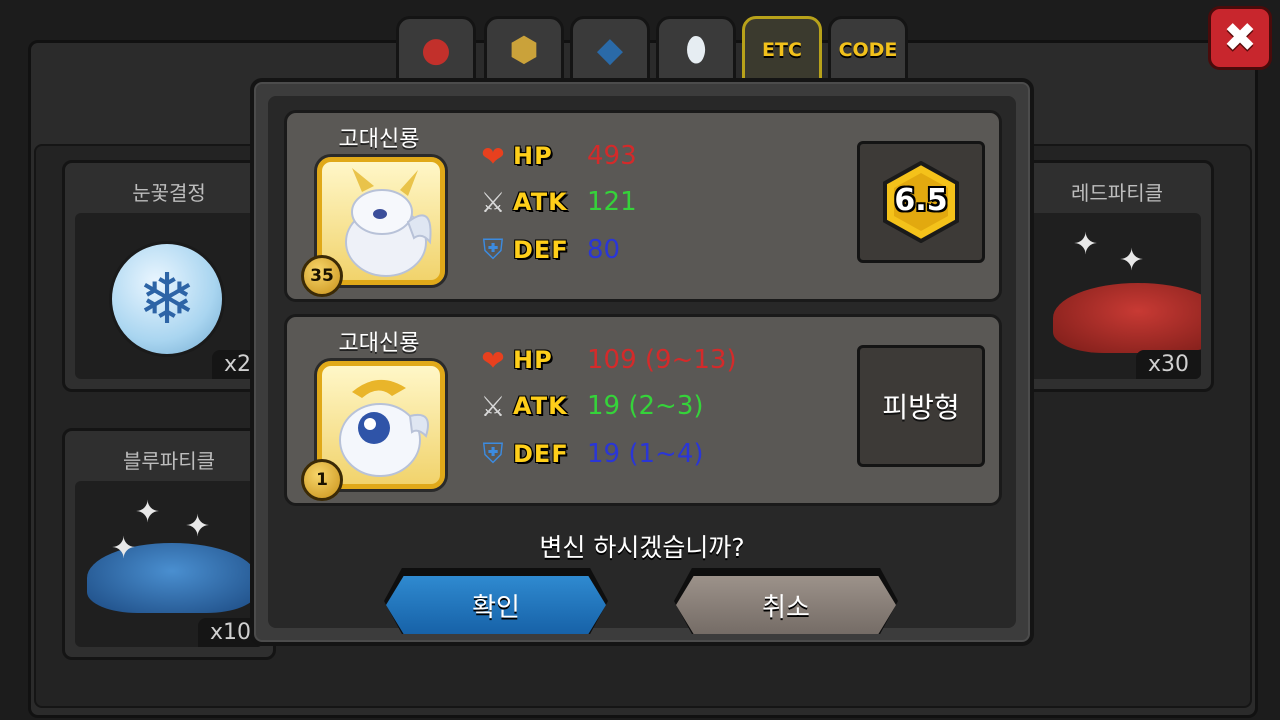  I want to click on cancel-button: 취소, so click(786, 605).